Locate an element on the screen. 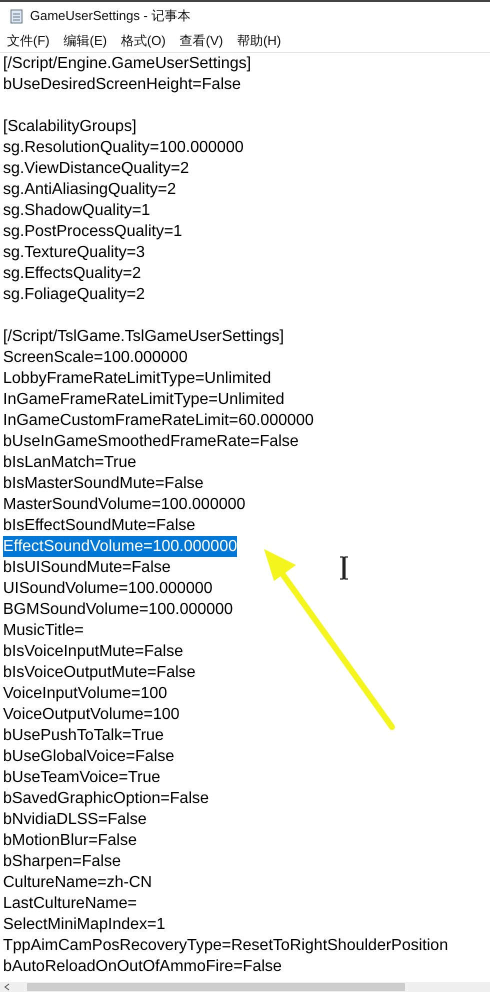 The height and width of the screenshot is (992, 490). text-line: sg.ResolutionQuality=100.000000 is located at coordinates (123, 148).